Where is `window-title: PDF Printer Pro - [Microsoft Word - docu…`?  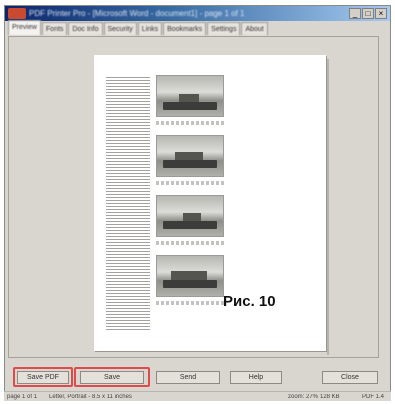 window-title: PDF Printer Pro - [Microsoft Word - docu… is located at coordinates (137, 13).